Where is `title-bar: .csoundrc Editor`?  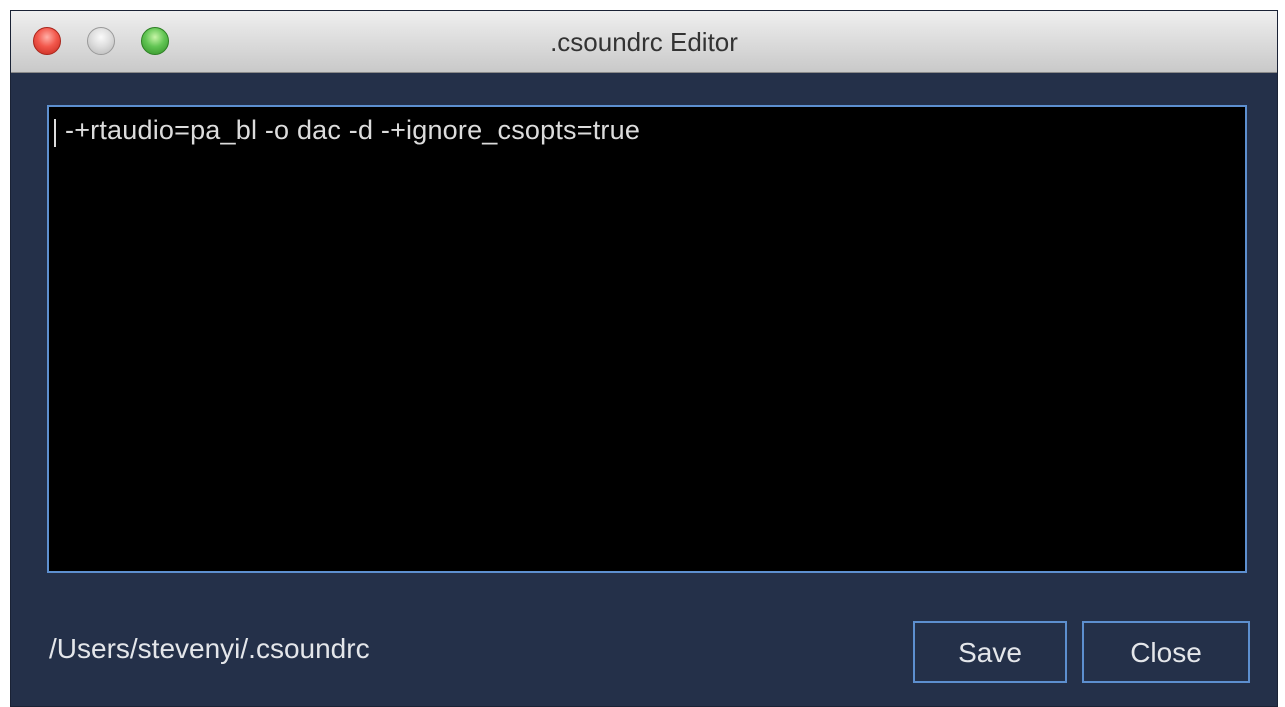 title-bar: .csoundrc Editor is located at coordinates (644, 42).